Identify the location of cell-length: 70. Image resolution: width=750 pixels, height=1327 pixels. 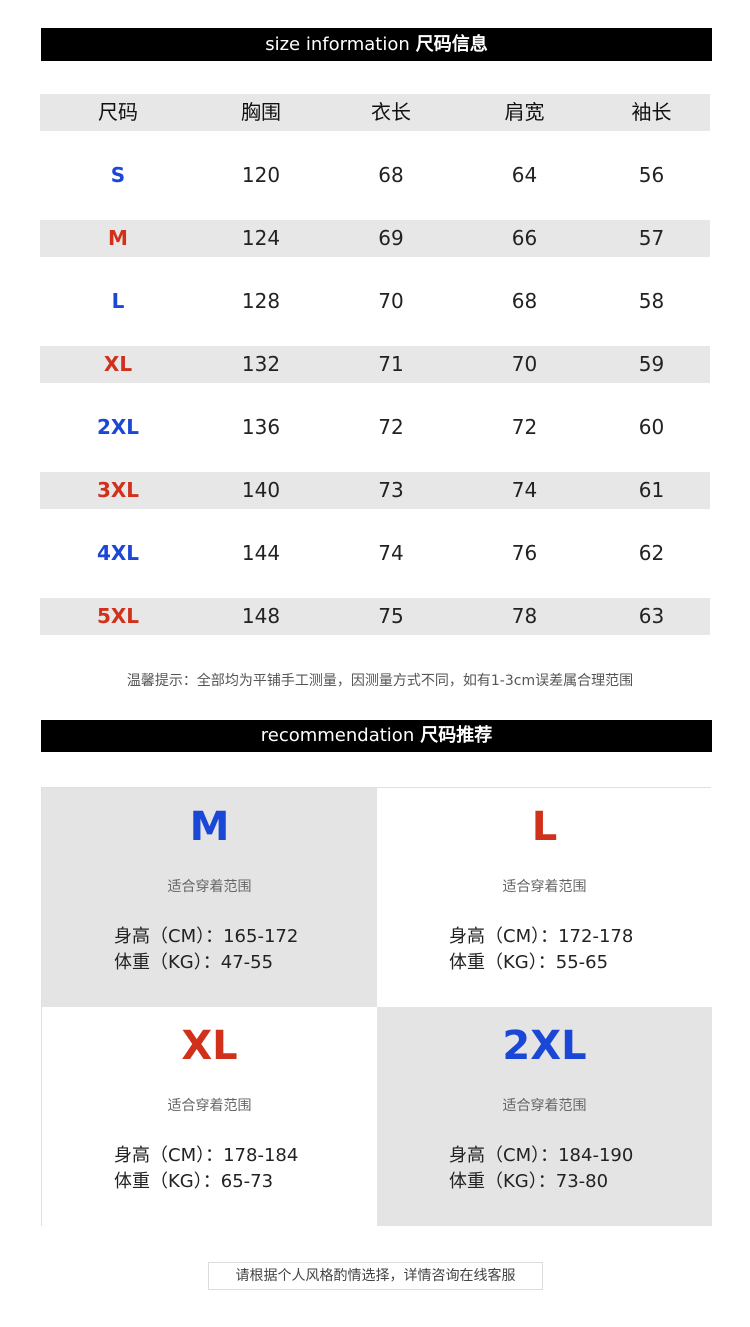
(391, 301).